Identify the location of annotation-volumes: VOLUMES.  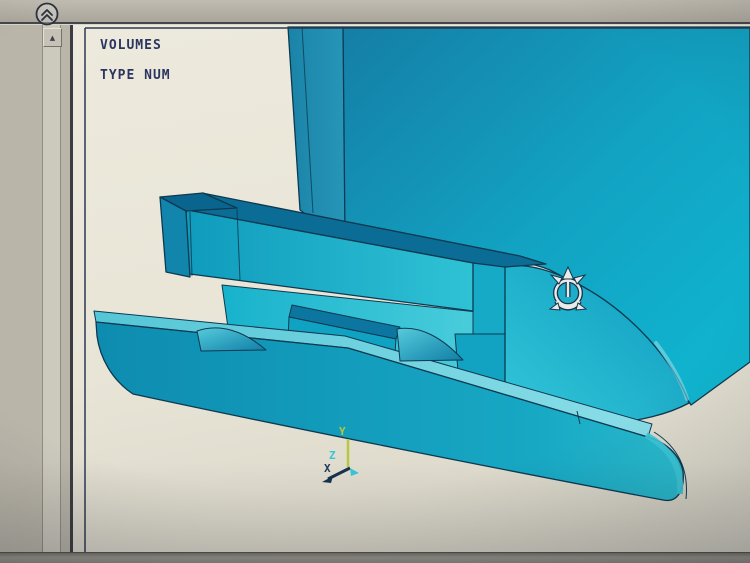
(131, 45).